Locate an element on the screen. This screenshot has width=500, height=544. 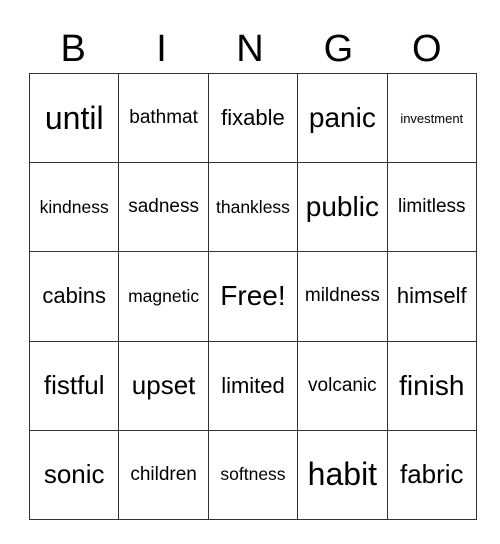
bingo-cell: panic is located at coordinates (342, 118).